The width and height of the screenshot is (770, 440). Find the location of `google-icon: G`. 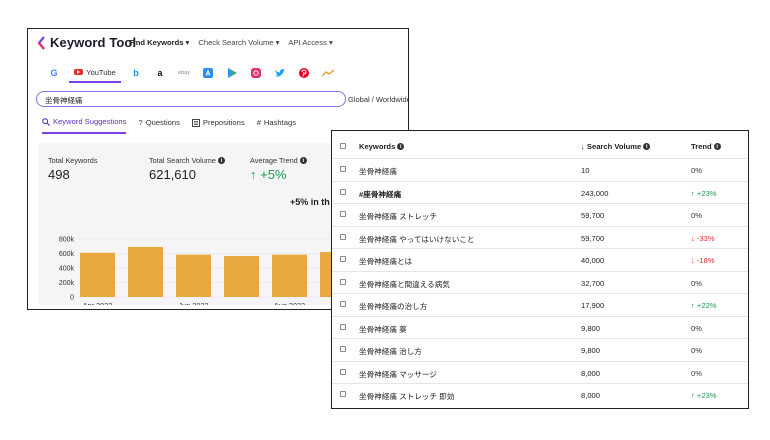

google-icon: G is located at coordinates (54, 73).